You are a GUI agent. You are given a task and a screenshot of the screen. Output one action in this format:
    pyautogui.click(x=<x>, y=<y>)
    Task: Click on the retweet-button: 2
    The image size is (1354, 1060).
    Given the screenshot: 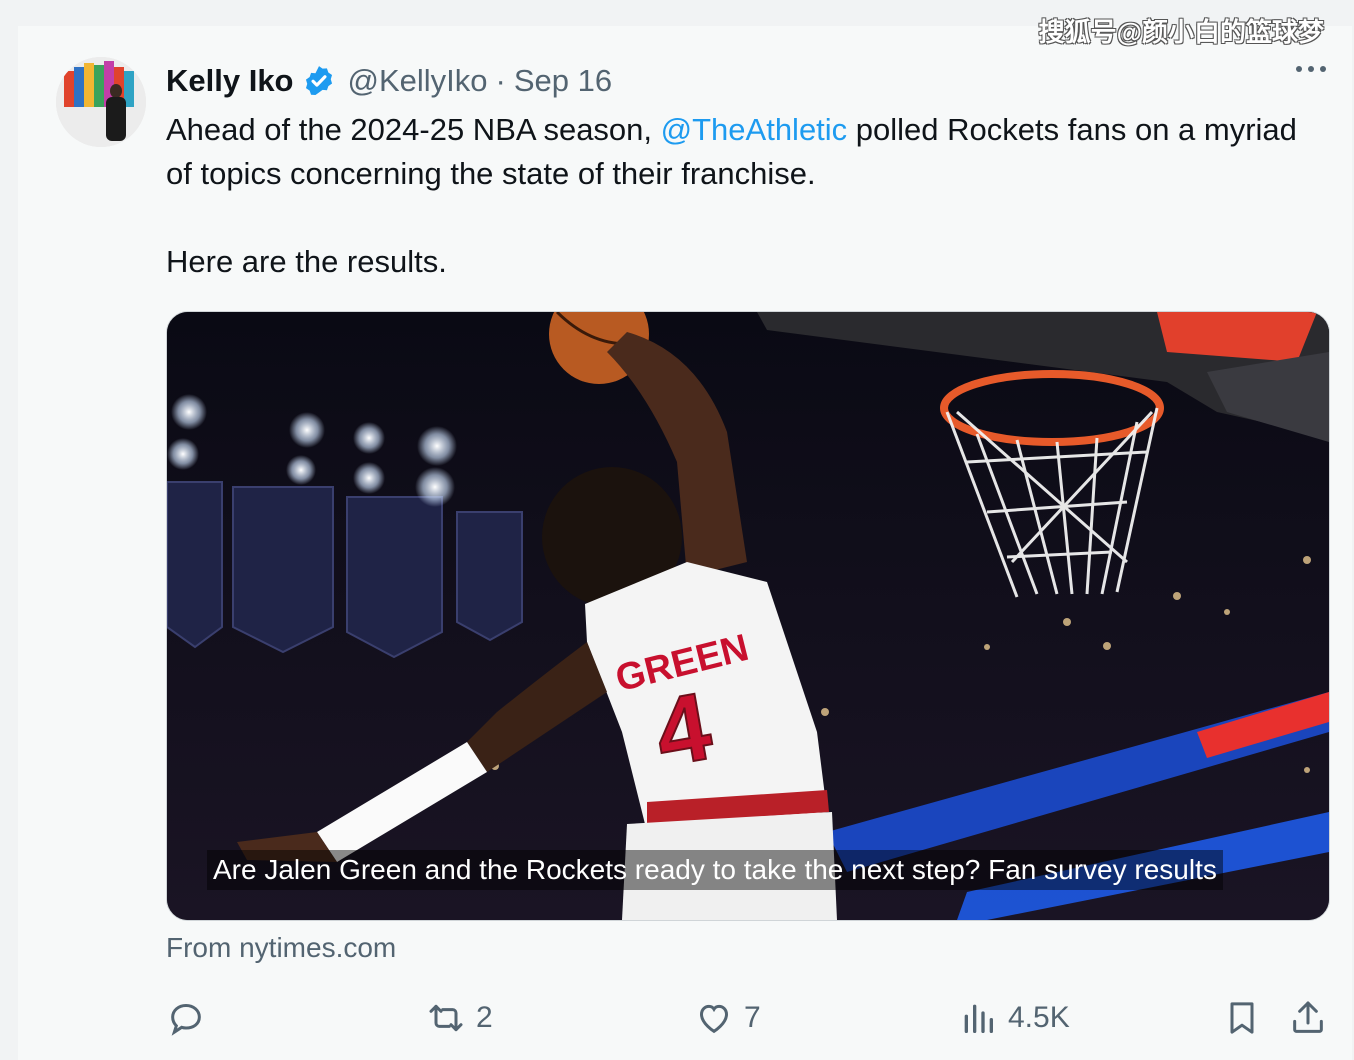 What is the action you would take?
    pyautogui.click(x=459, y=1018)
    